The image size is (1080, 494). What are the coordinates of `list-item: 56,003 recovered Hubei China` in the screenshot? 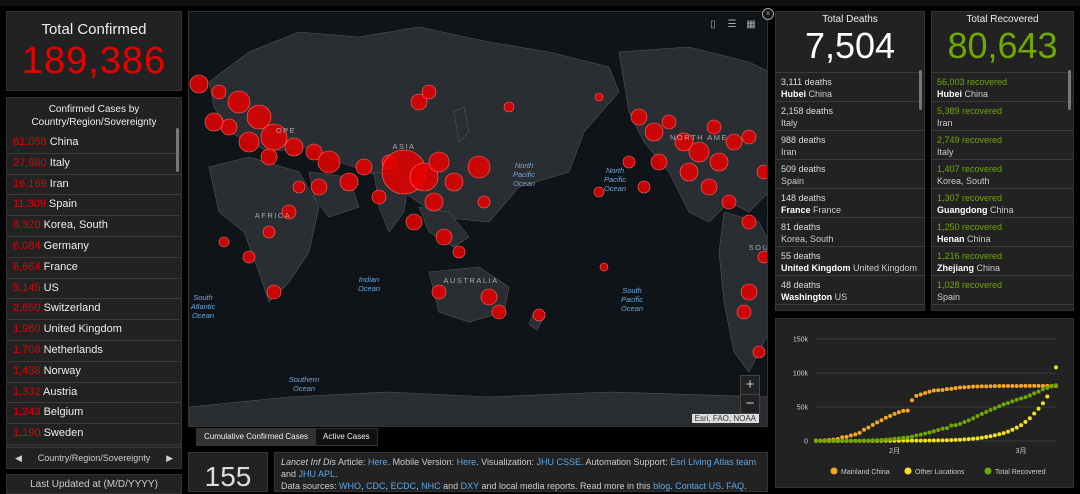 It's located at (1002, 87).